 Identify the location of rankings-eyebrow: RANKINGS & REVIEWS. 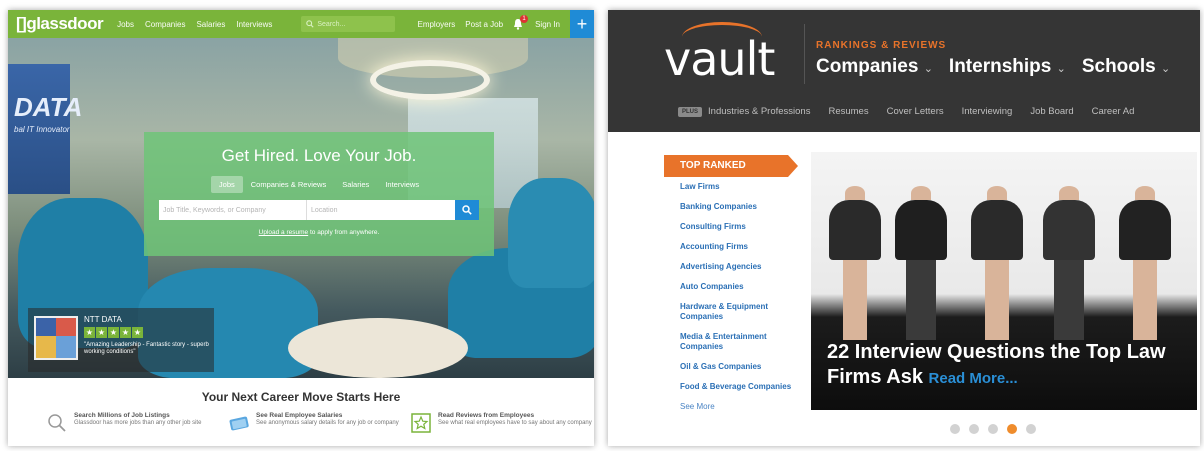
(881, 45).